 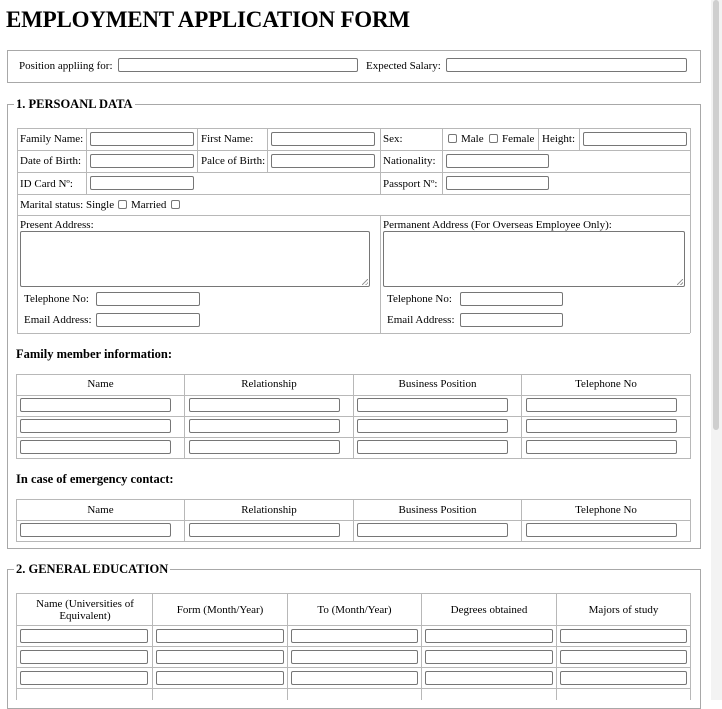 I want to click on education-col-from: Form (Month/Year), so click(x=220, y=610).